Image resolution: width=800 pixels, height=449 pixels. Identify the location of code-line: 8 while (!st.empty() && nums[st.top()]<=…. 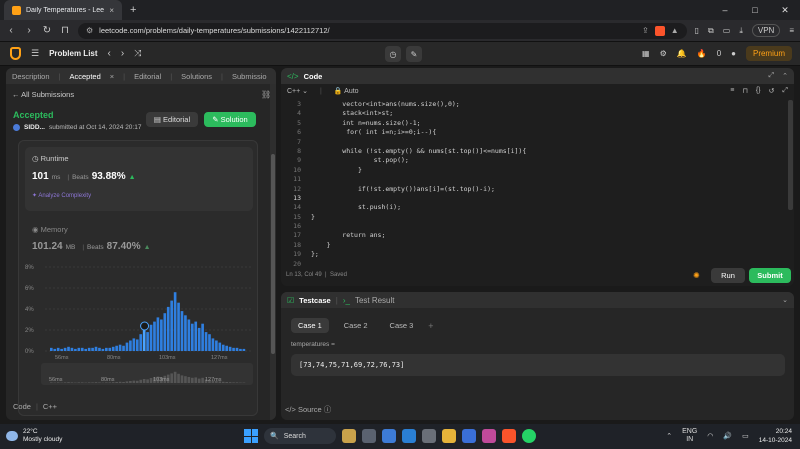
(533, 151).